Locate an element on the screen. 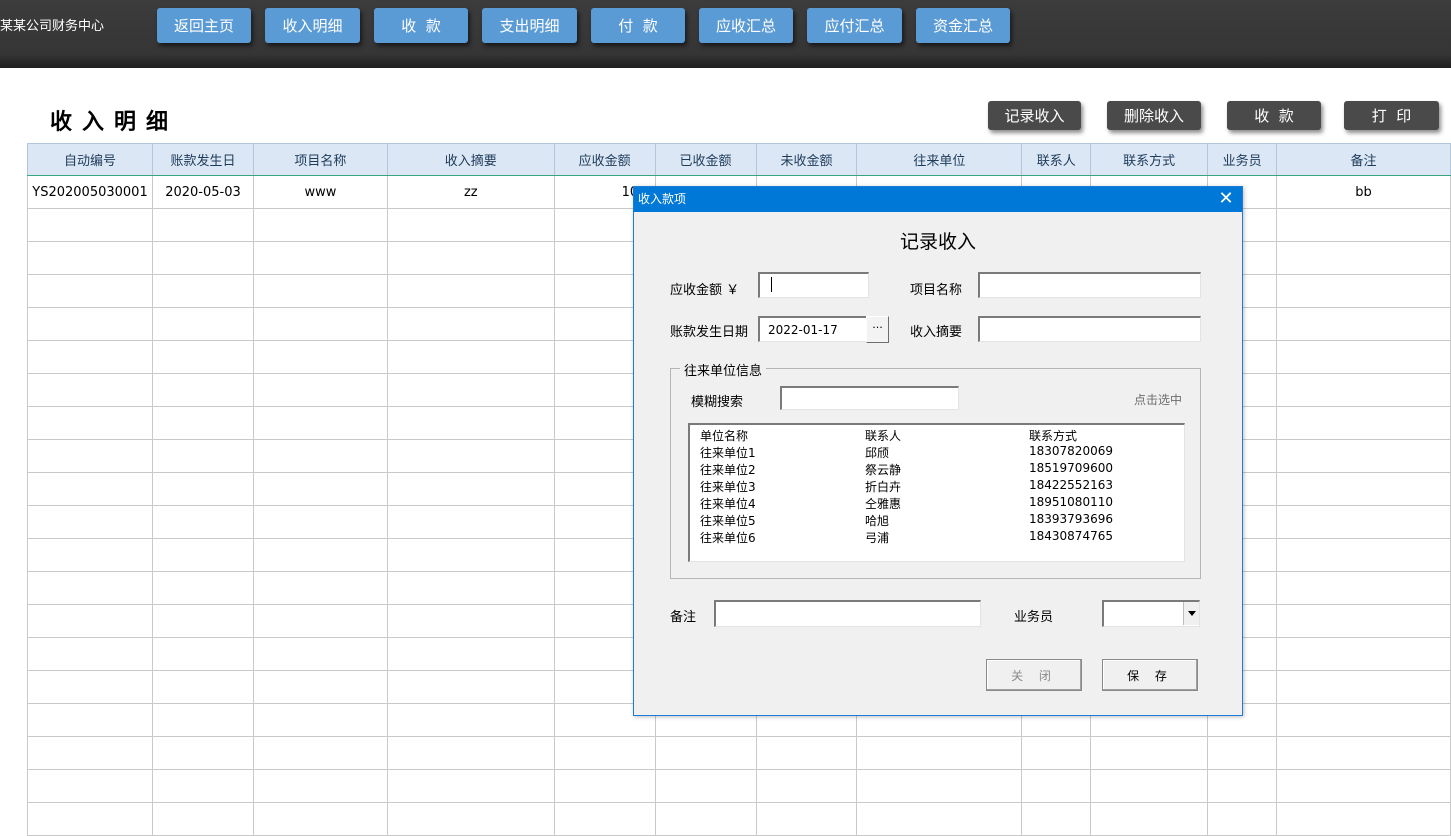  table-row is located at coordinates (739, 786).